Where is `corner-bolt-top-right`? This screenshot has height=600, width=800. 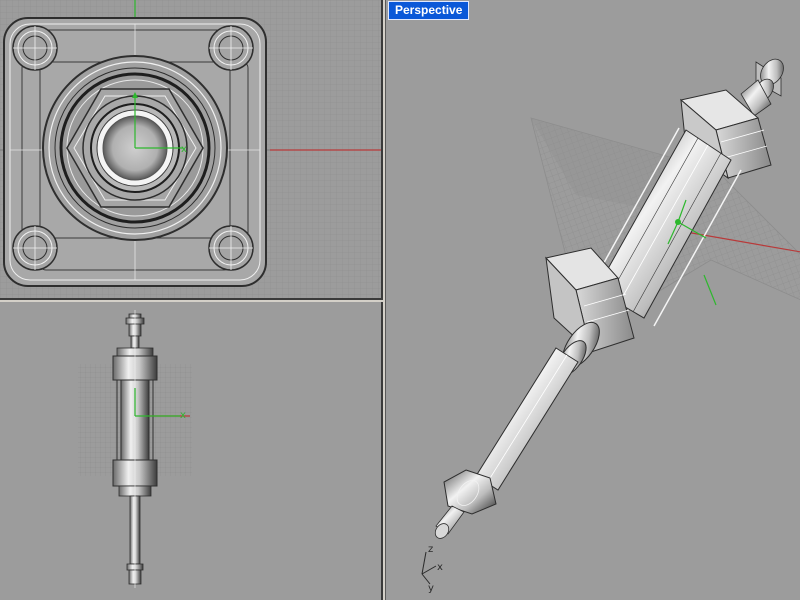
corner-bolt-top-right is located at coordinates (231, 48).